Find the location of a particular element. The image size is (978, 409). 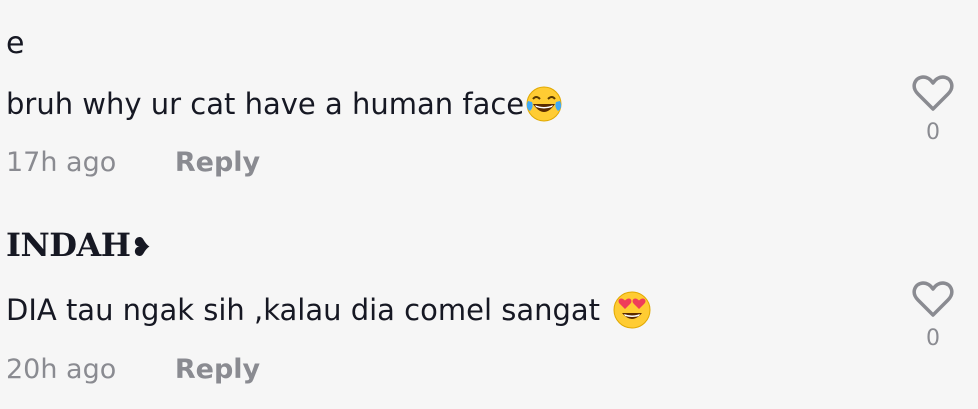

comment-text-row: DIA tau ngak sih ,kalau dia comel sangat is located at coordinates (329, 310).